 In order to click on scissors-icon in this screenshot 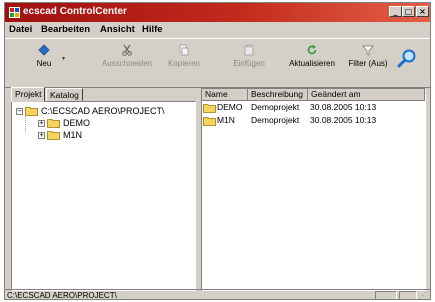, I will do `click(127, 50)`.